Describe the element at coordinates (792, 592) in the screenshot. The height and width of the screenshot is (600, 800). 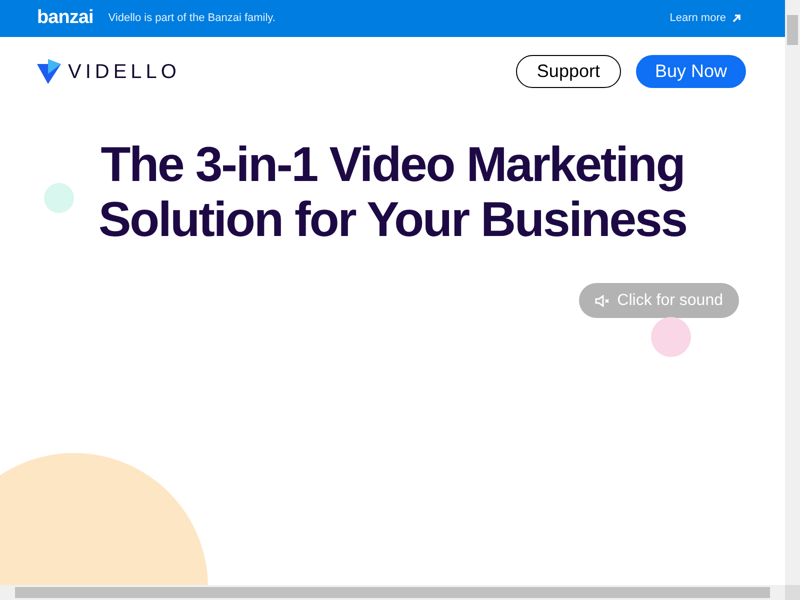
I see `scrollbar-corner` at that location.